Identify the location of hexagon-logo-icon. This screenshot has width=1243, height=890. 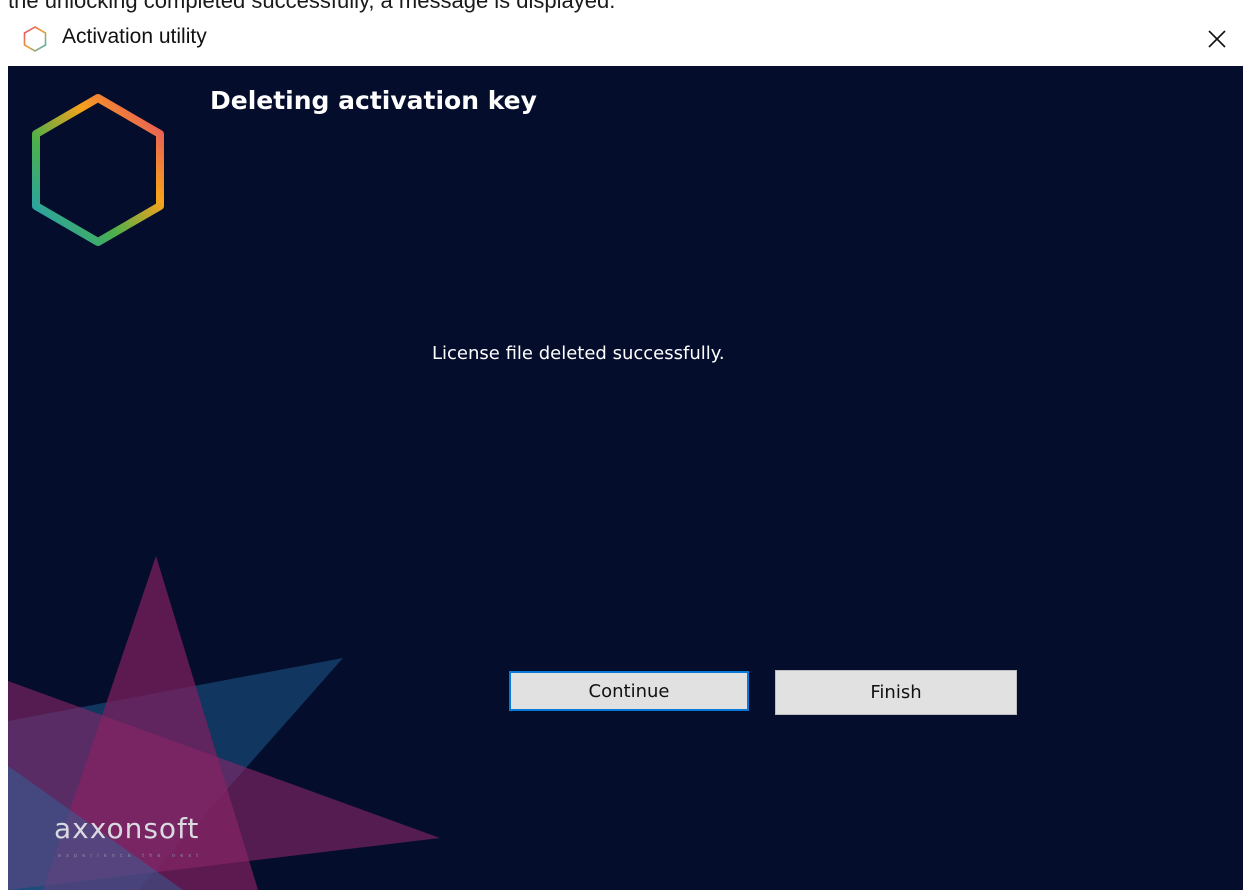
(35, 39).